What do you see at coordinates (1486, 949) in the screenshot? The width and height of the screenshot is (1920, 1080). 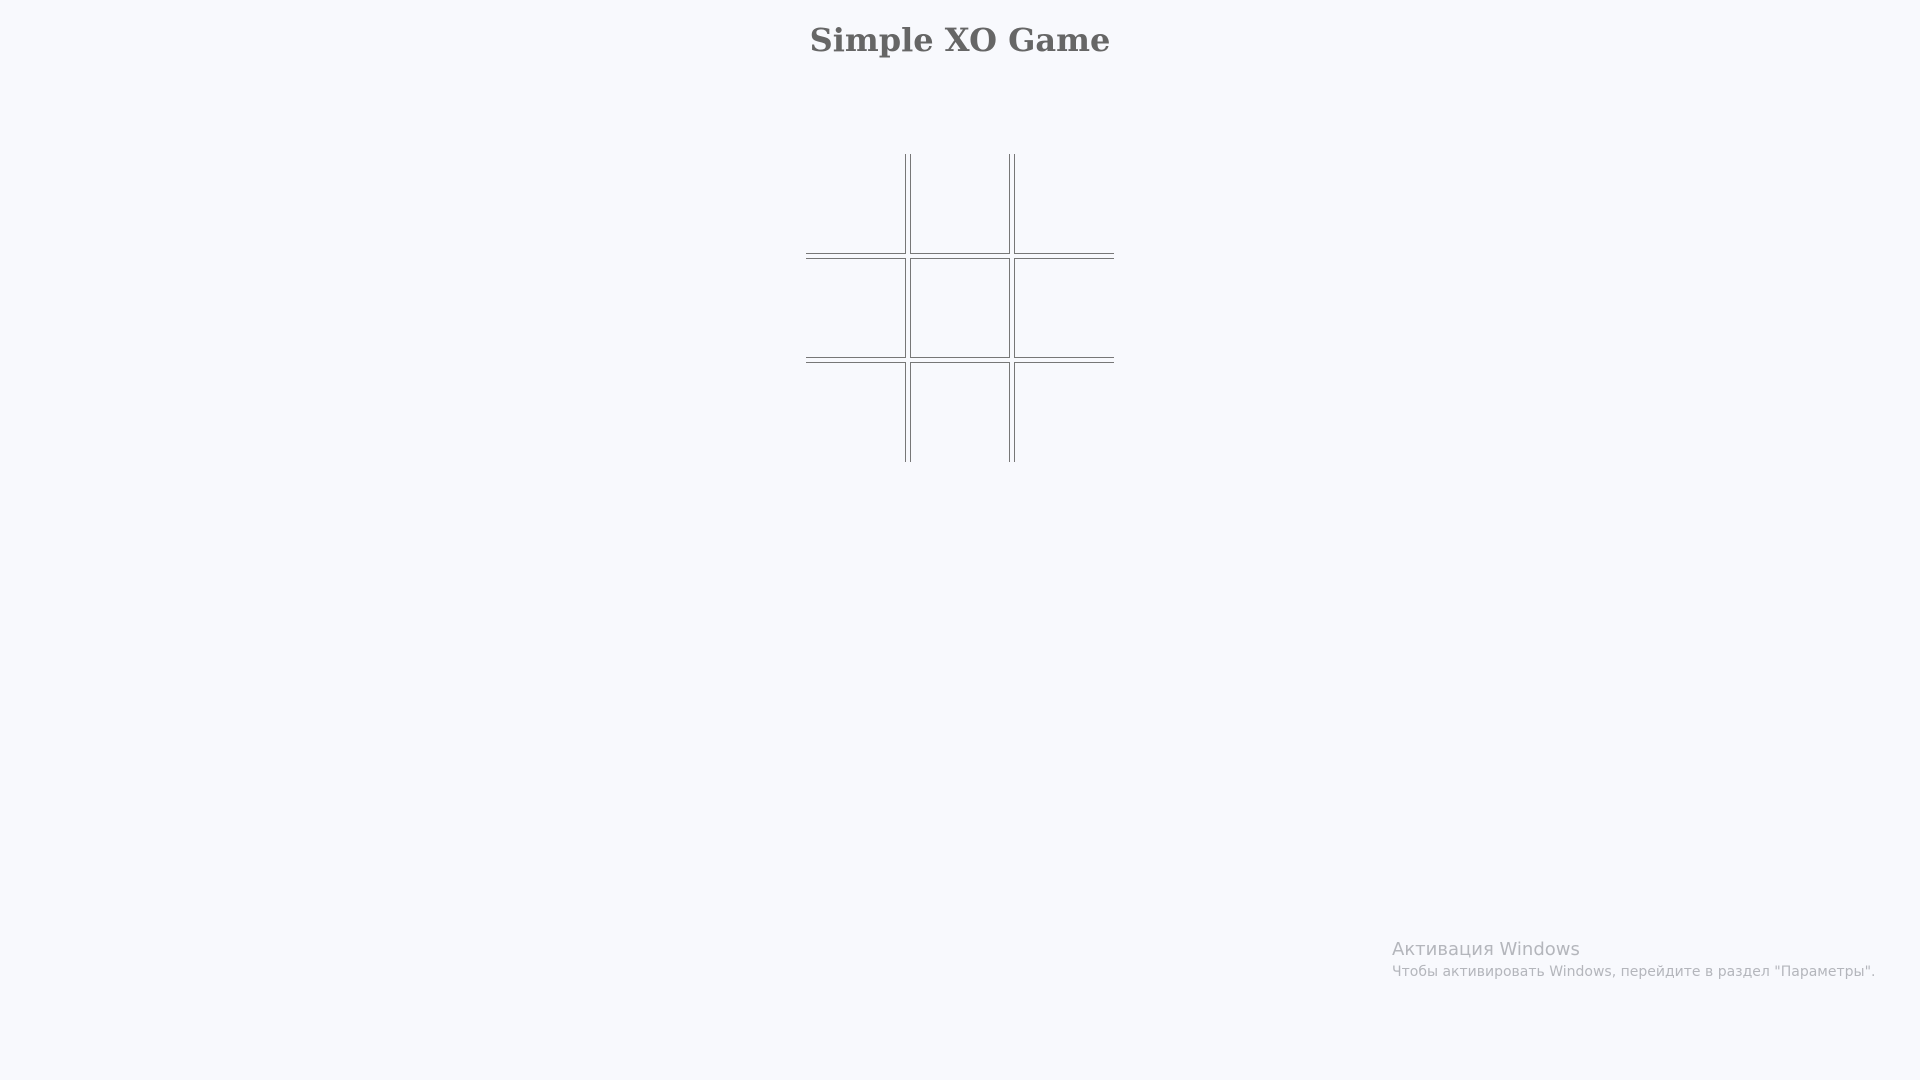 I see `watermark-title: Активация Windows` at bounding box center [1486, 949].